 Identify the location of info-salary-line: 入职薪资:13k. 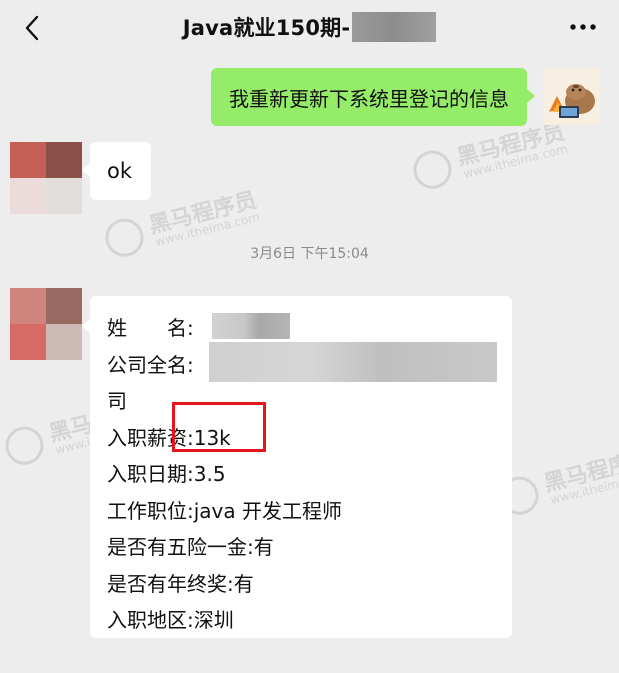
(169, 437).